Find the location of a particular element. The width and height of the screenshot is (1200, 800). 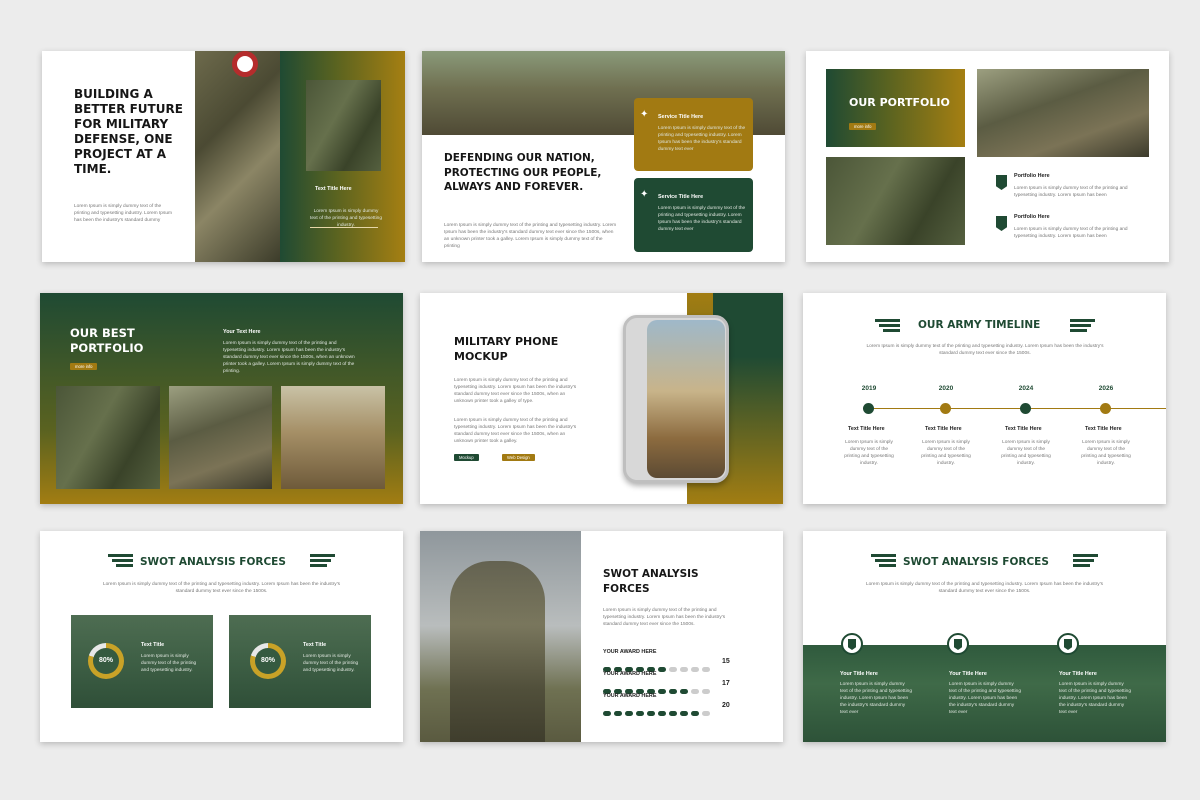

soldiers-aiming-photo is located at coordinates (1063, 113).